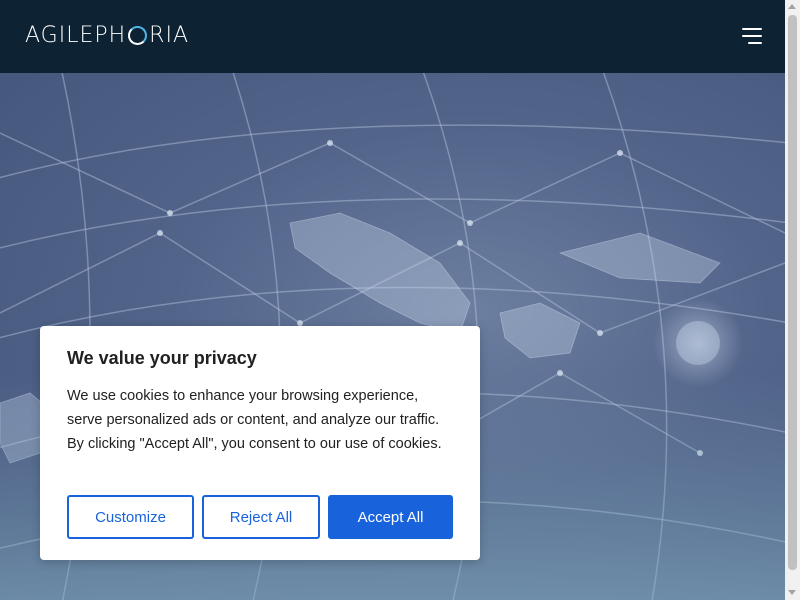 The image size is (800, 600). I want to click on accept-all-button: Accept All, so click(390, 517).